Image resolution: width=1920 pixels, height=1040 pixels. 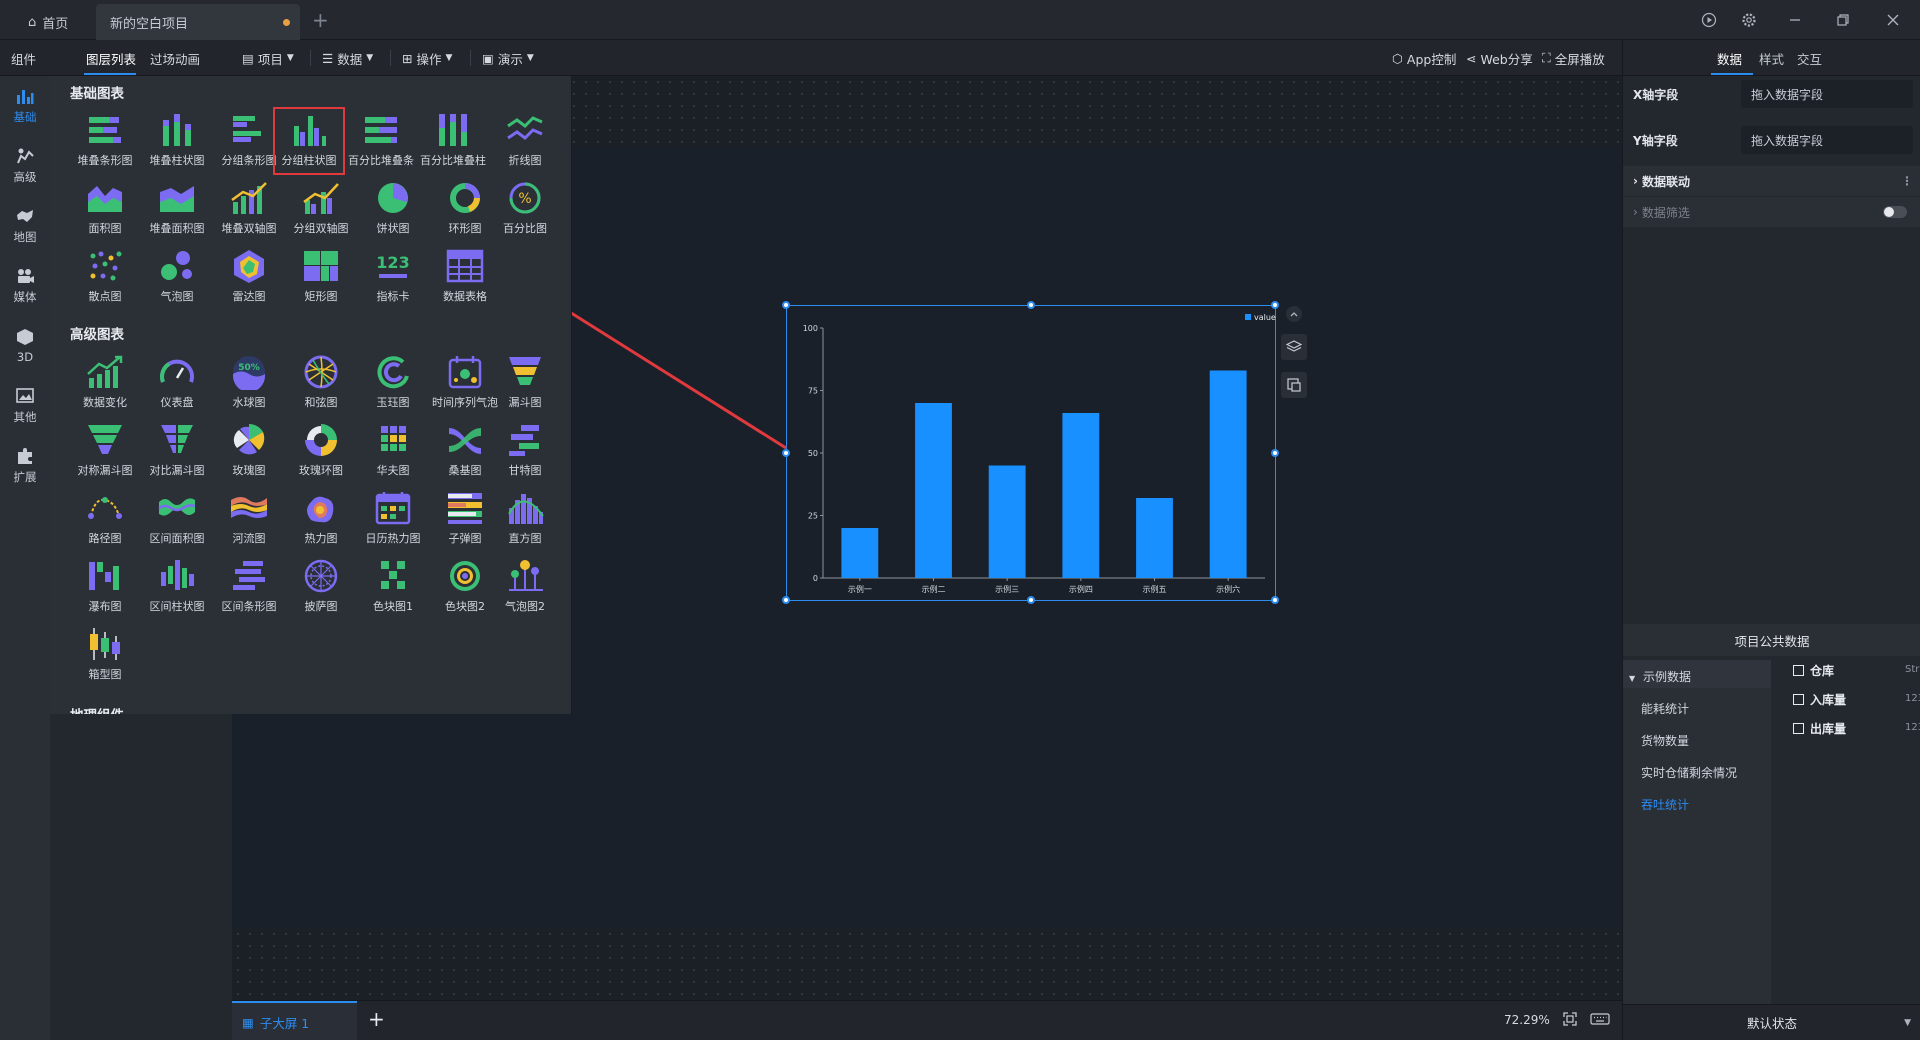 What do you see at coordinates (105, 383) in the screenshot?
I see `palette-item-data-change: 数据变化` at bounding box center [105, 383].